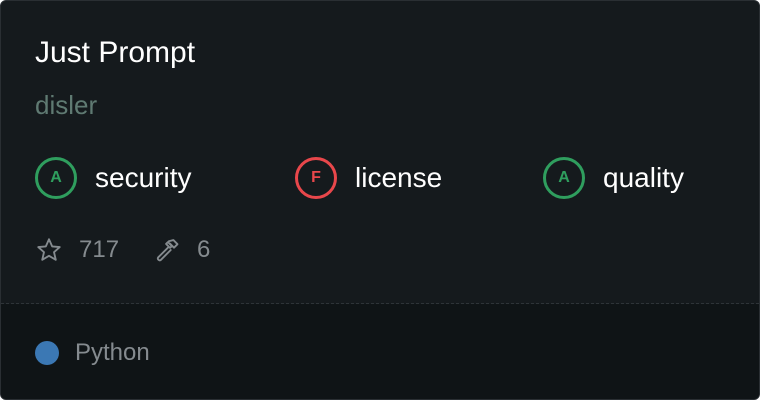  Describe the element at coordinates (49, 249) in the screenshot. I see `star-icon` at that location.